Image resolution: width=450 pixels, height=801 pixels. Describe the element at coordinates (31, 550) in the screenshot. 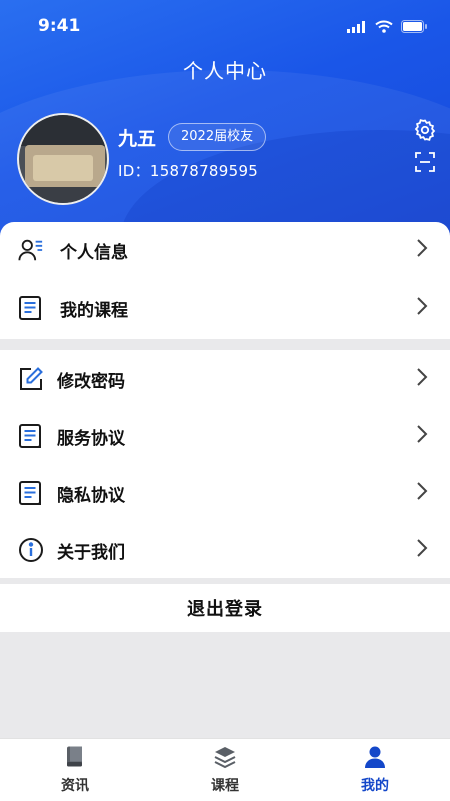

I see `info-icon` at that location.